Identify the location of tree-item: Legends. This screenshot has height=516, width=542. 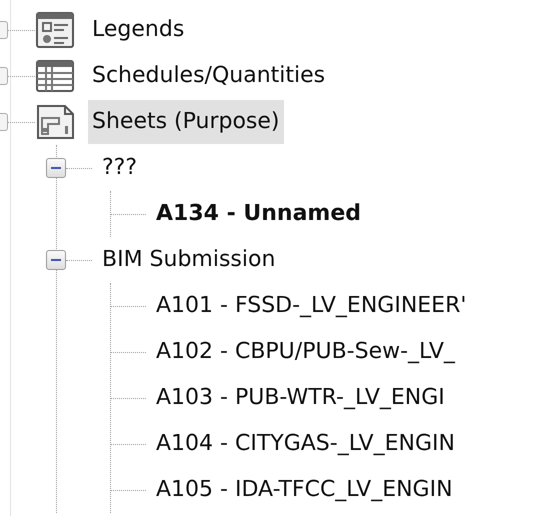
(138, 30).